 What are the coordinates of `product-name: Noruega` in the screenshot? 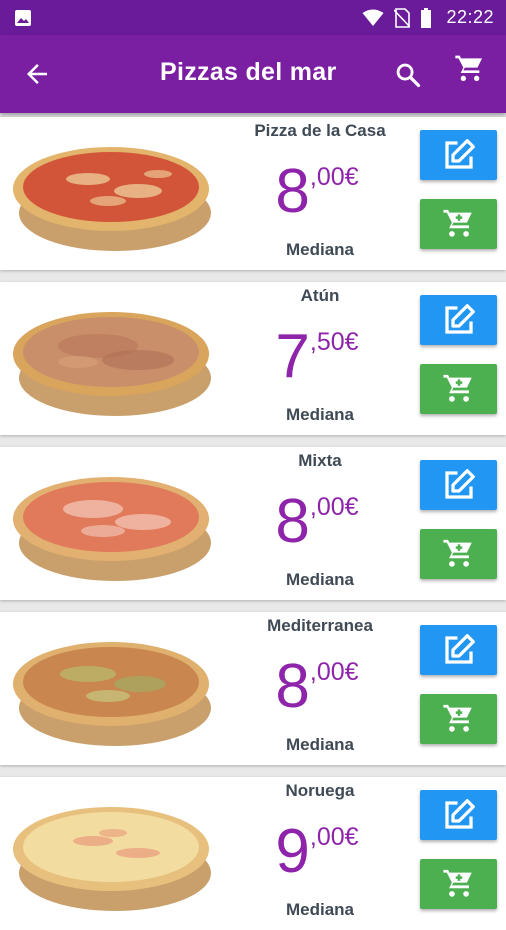 It's located at (320, 790).